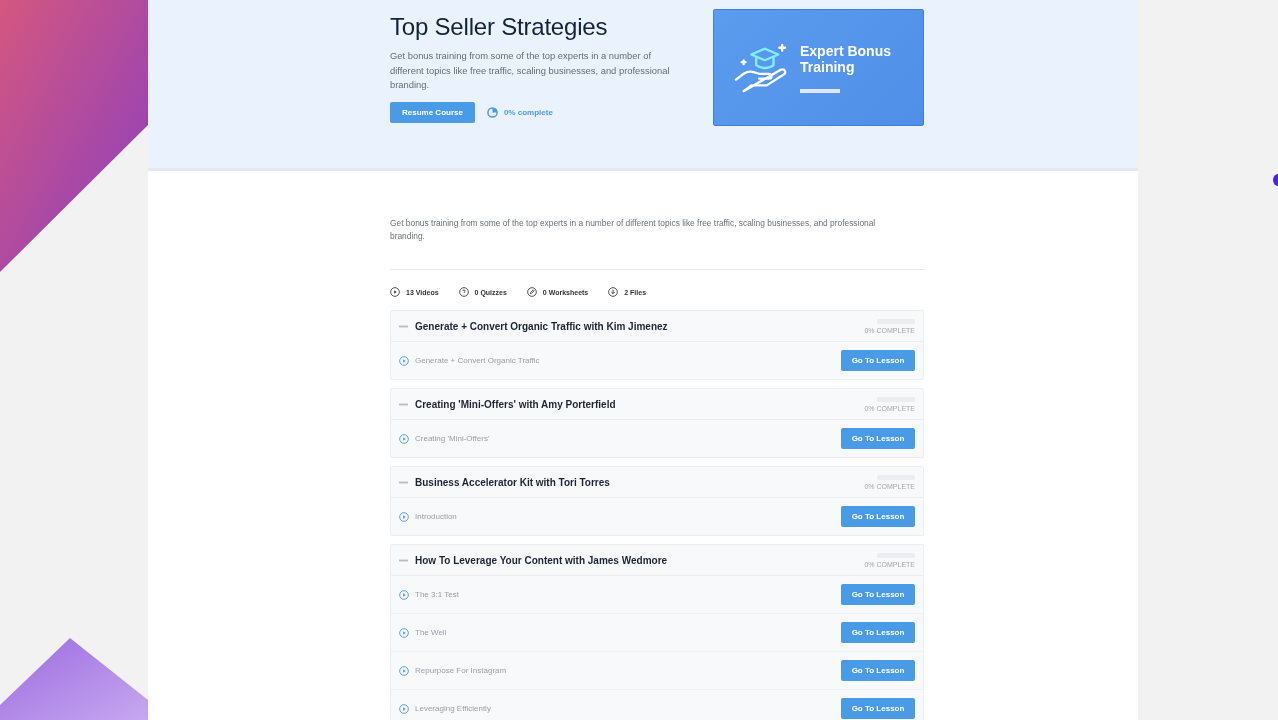 This screenshot has height=720, width=1278. Describe the element at coordinates (513, 482) in the screenshot. I see `module-title: Business Accelerator Kit with Tori Torres` at that location.